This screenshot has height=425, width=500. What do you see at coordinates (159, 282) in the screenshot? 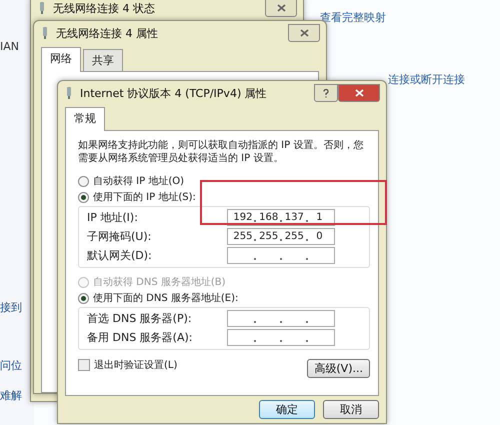
I see `option-label: 自动获得 DNS 服务器地址(B)` at bounding box center [159, 282].